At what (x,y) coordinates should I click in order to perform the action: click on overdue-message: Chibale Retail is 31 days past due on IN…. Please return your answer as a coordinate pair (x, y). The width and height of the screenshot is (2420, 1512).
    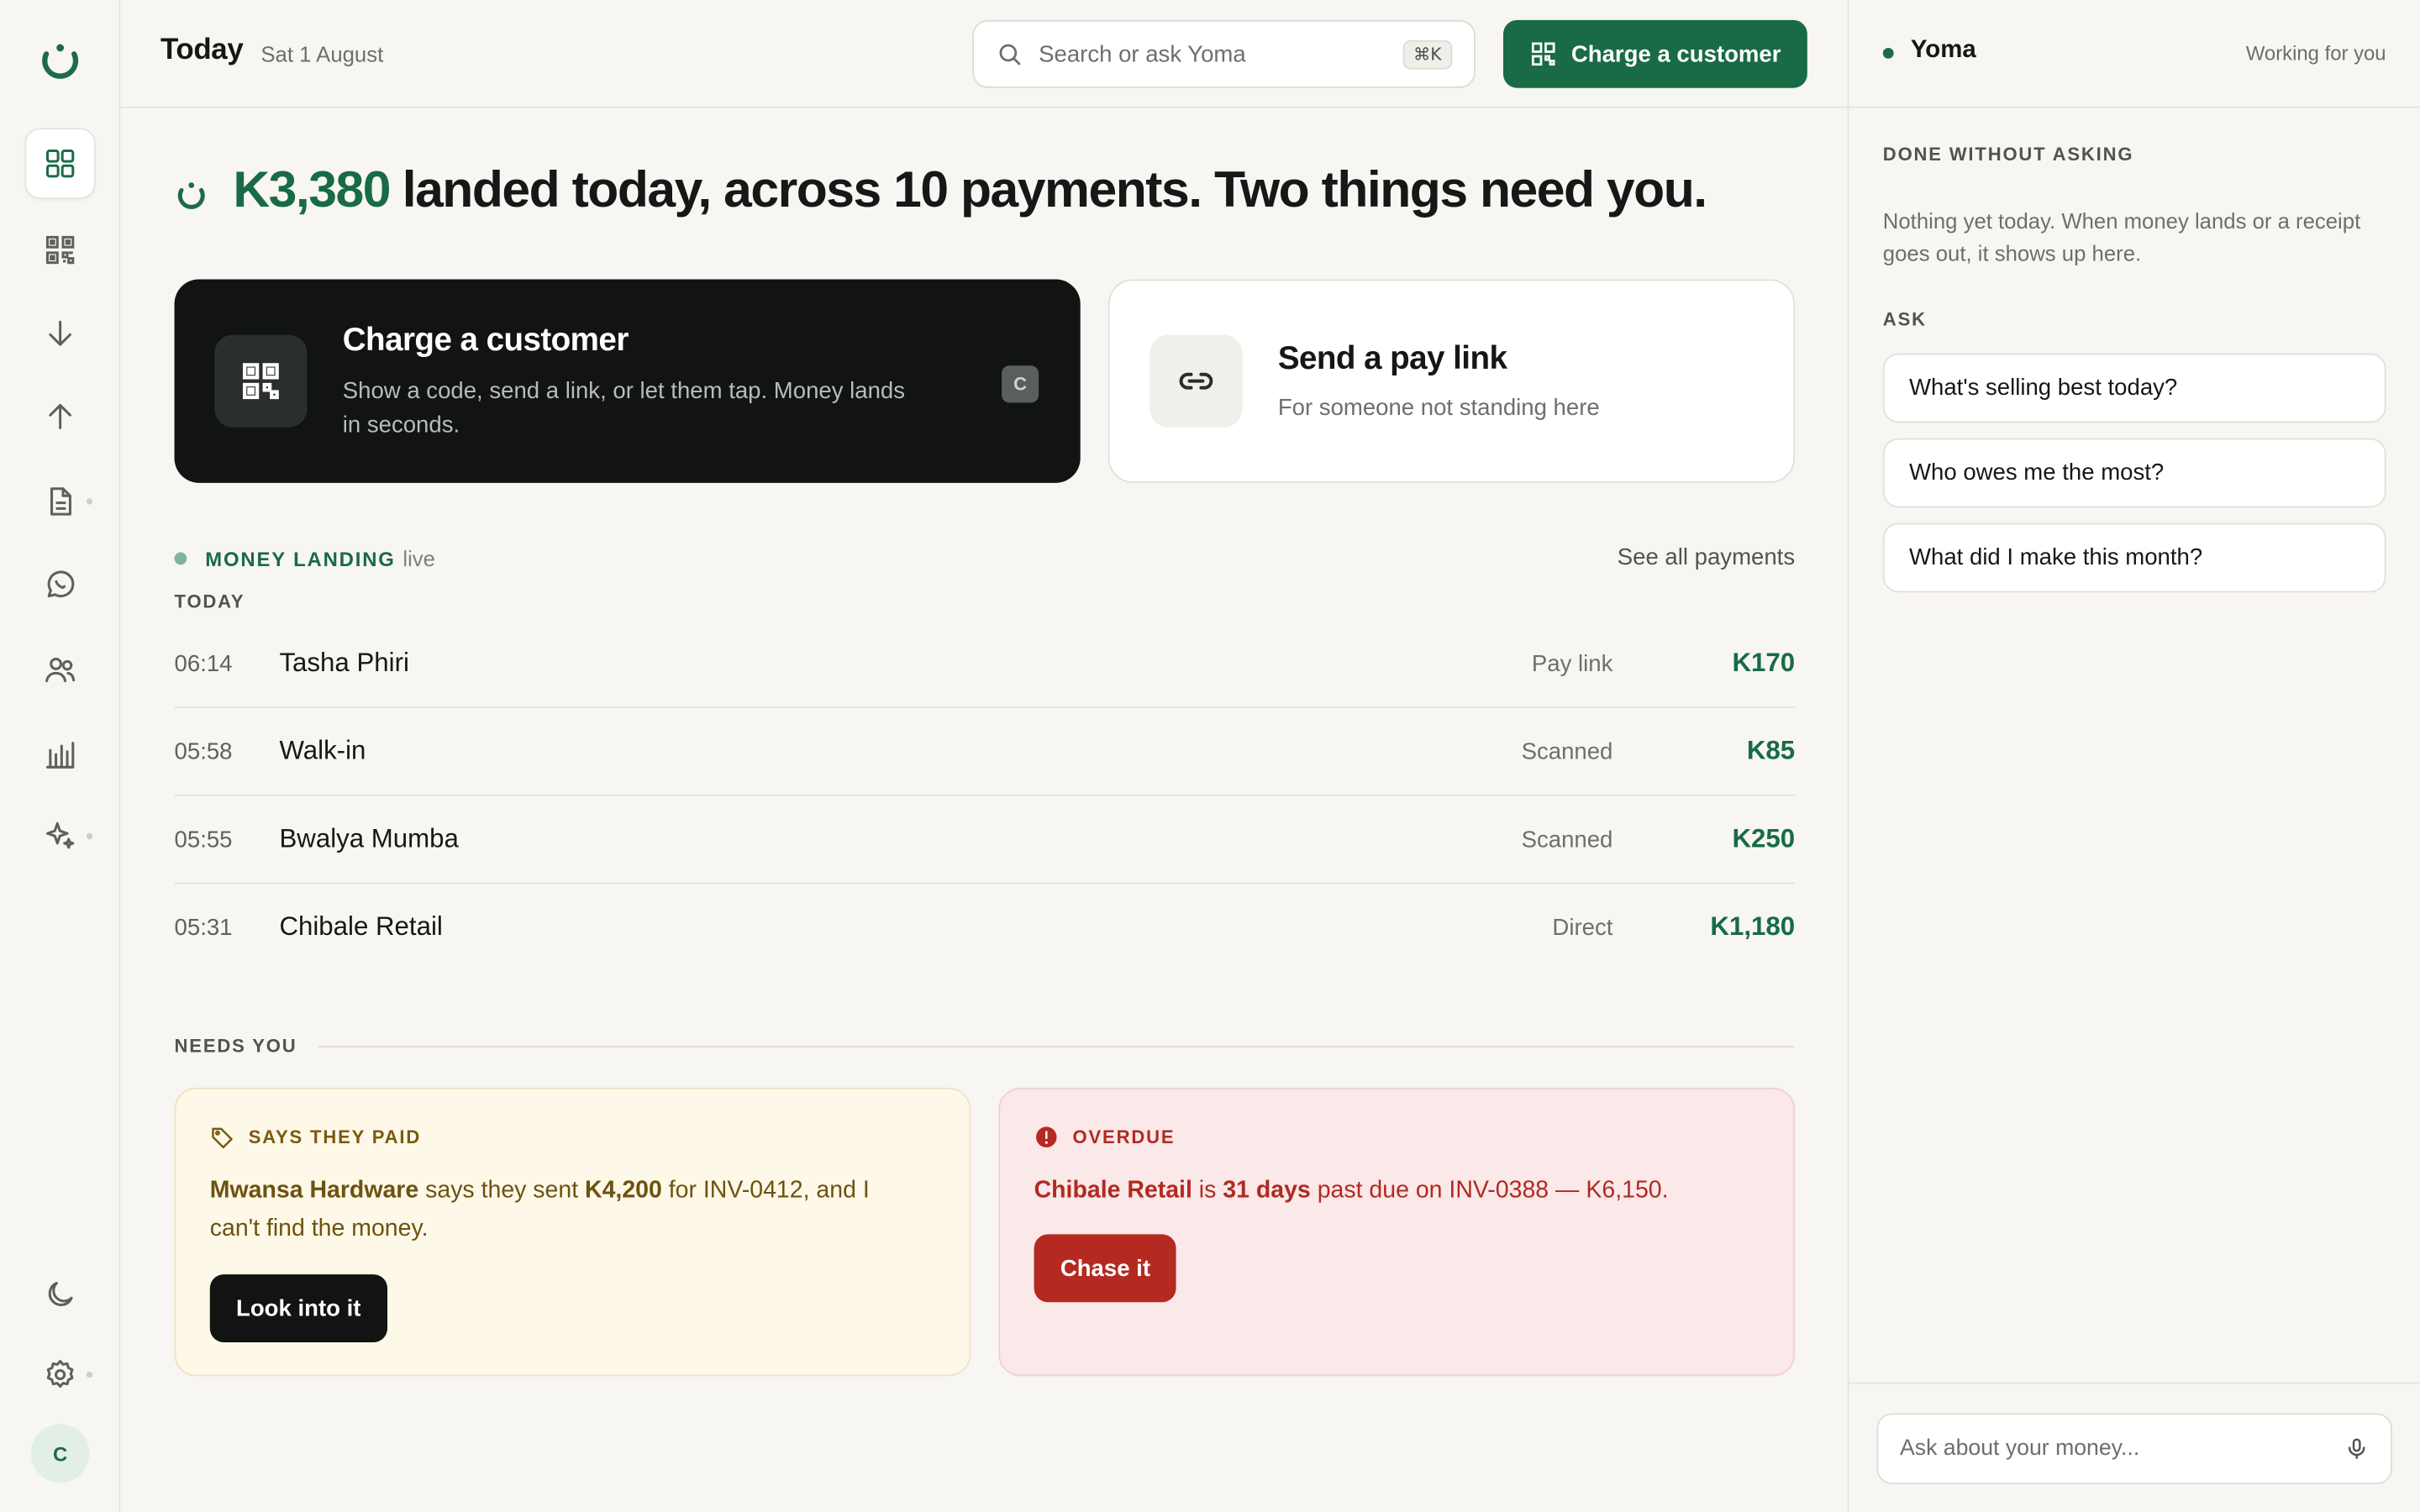
    Looking at the image, I should click on (1389, 1190).